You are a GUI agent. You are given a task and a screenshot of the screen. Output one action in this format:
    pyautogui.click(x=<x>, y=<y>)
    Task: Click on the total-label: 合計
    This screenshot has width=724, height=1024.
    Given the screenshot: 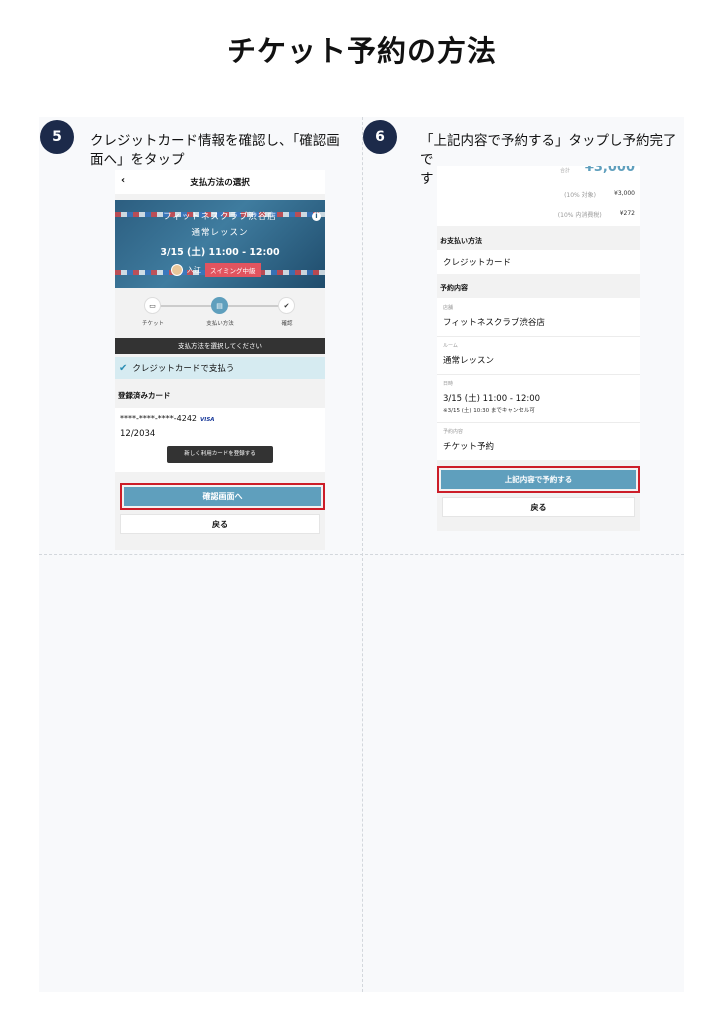 What is the action you would take?
    pyautogui.click(x=564, y=171)
    